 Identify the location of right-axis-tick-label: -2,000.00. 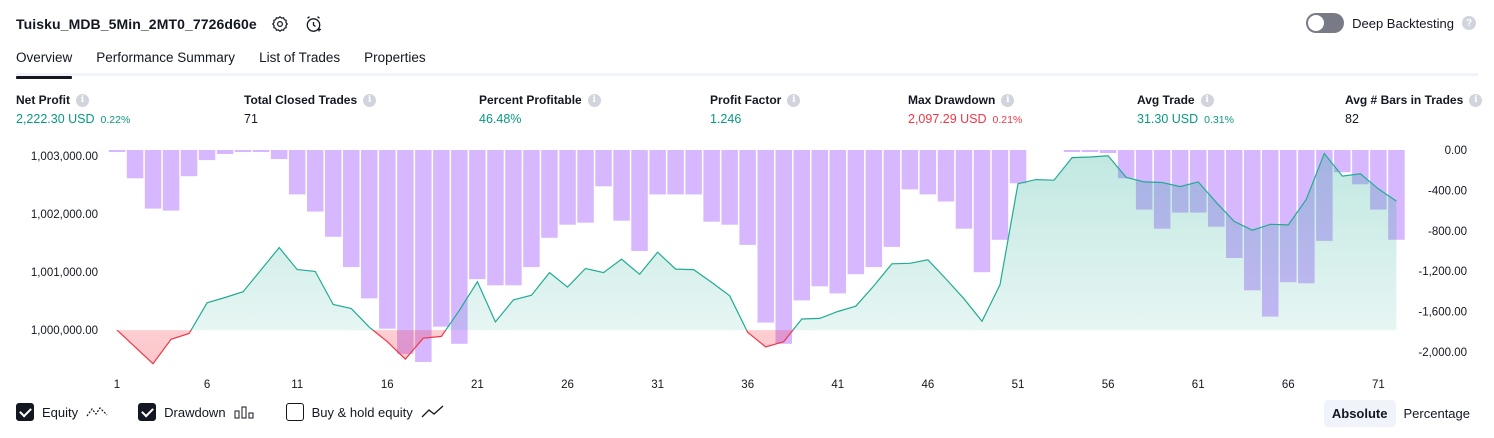
(1442, 353).